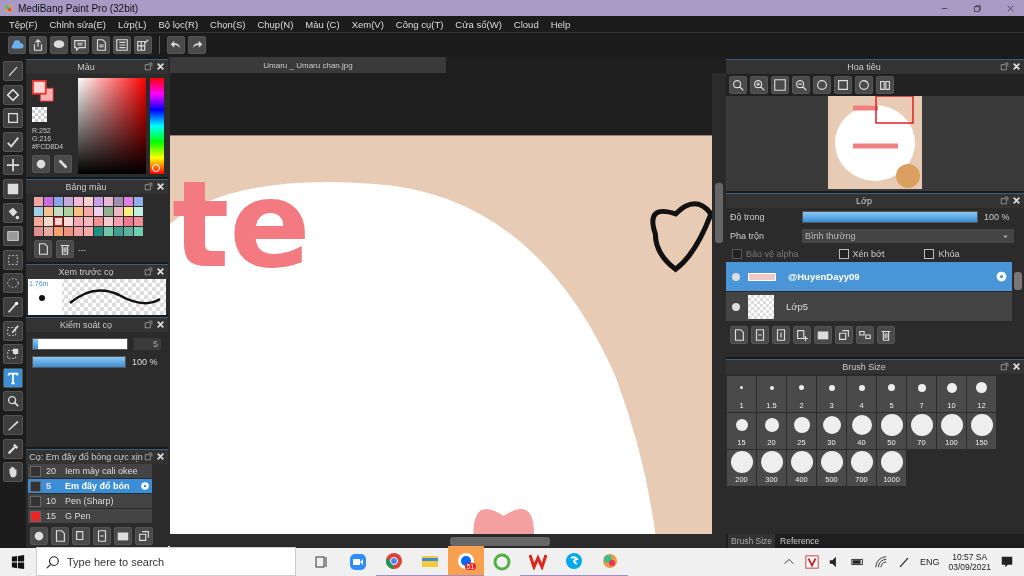 The height and width of the screenshot is (576, 1024). Describe the element at coordinates (844, 335) in the screenshot. I see `duplicate-icon` at that location.